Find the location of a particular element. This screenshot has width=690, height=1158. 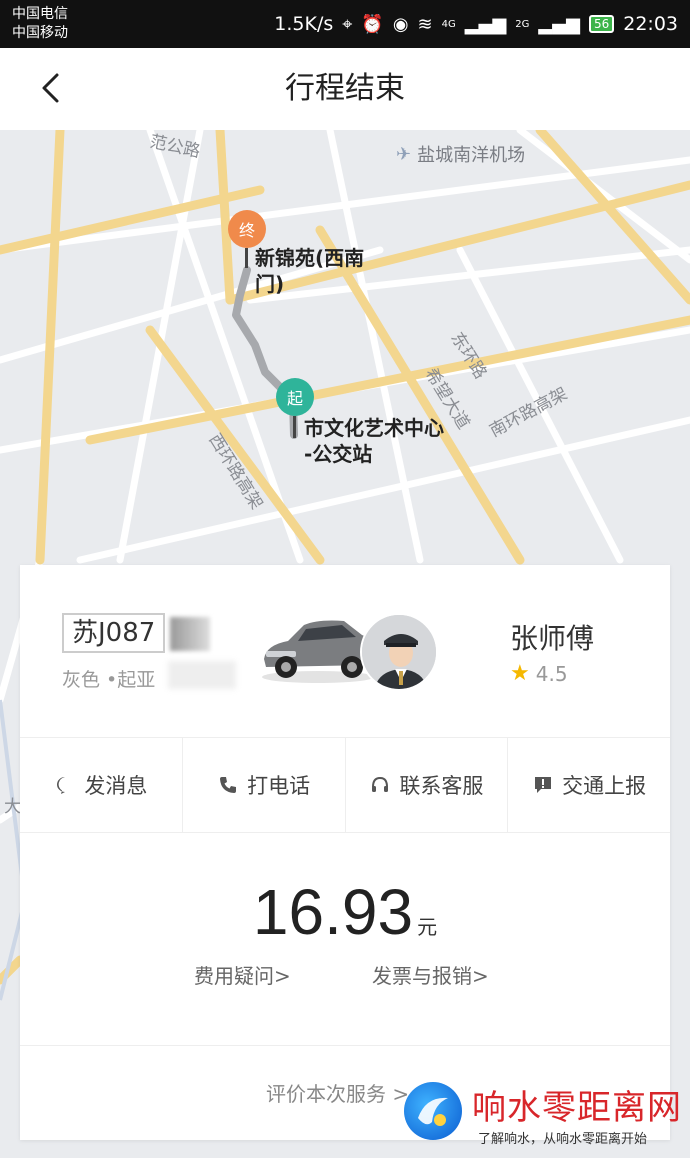

contact-support-label: 联系客服 is located at coordinates (441, 786).